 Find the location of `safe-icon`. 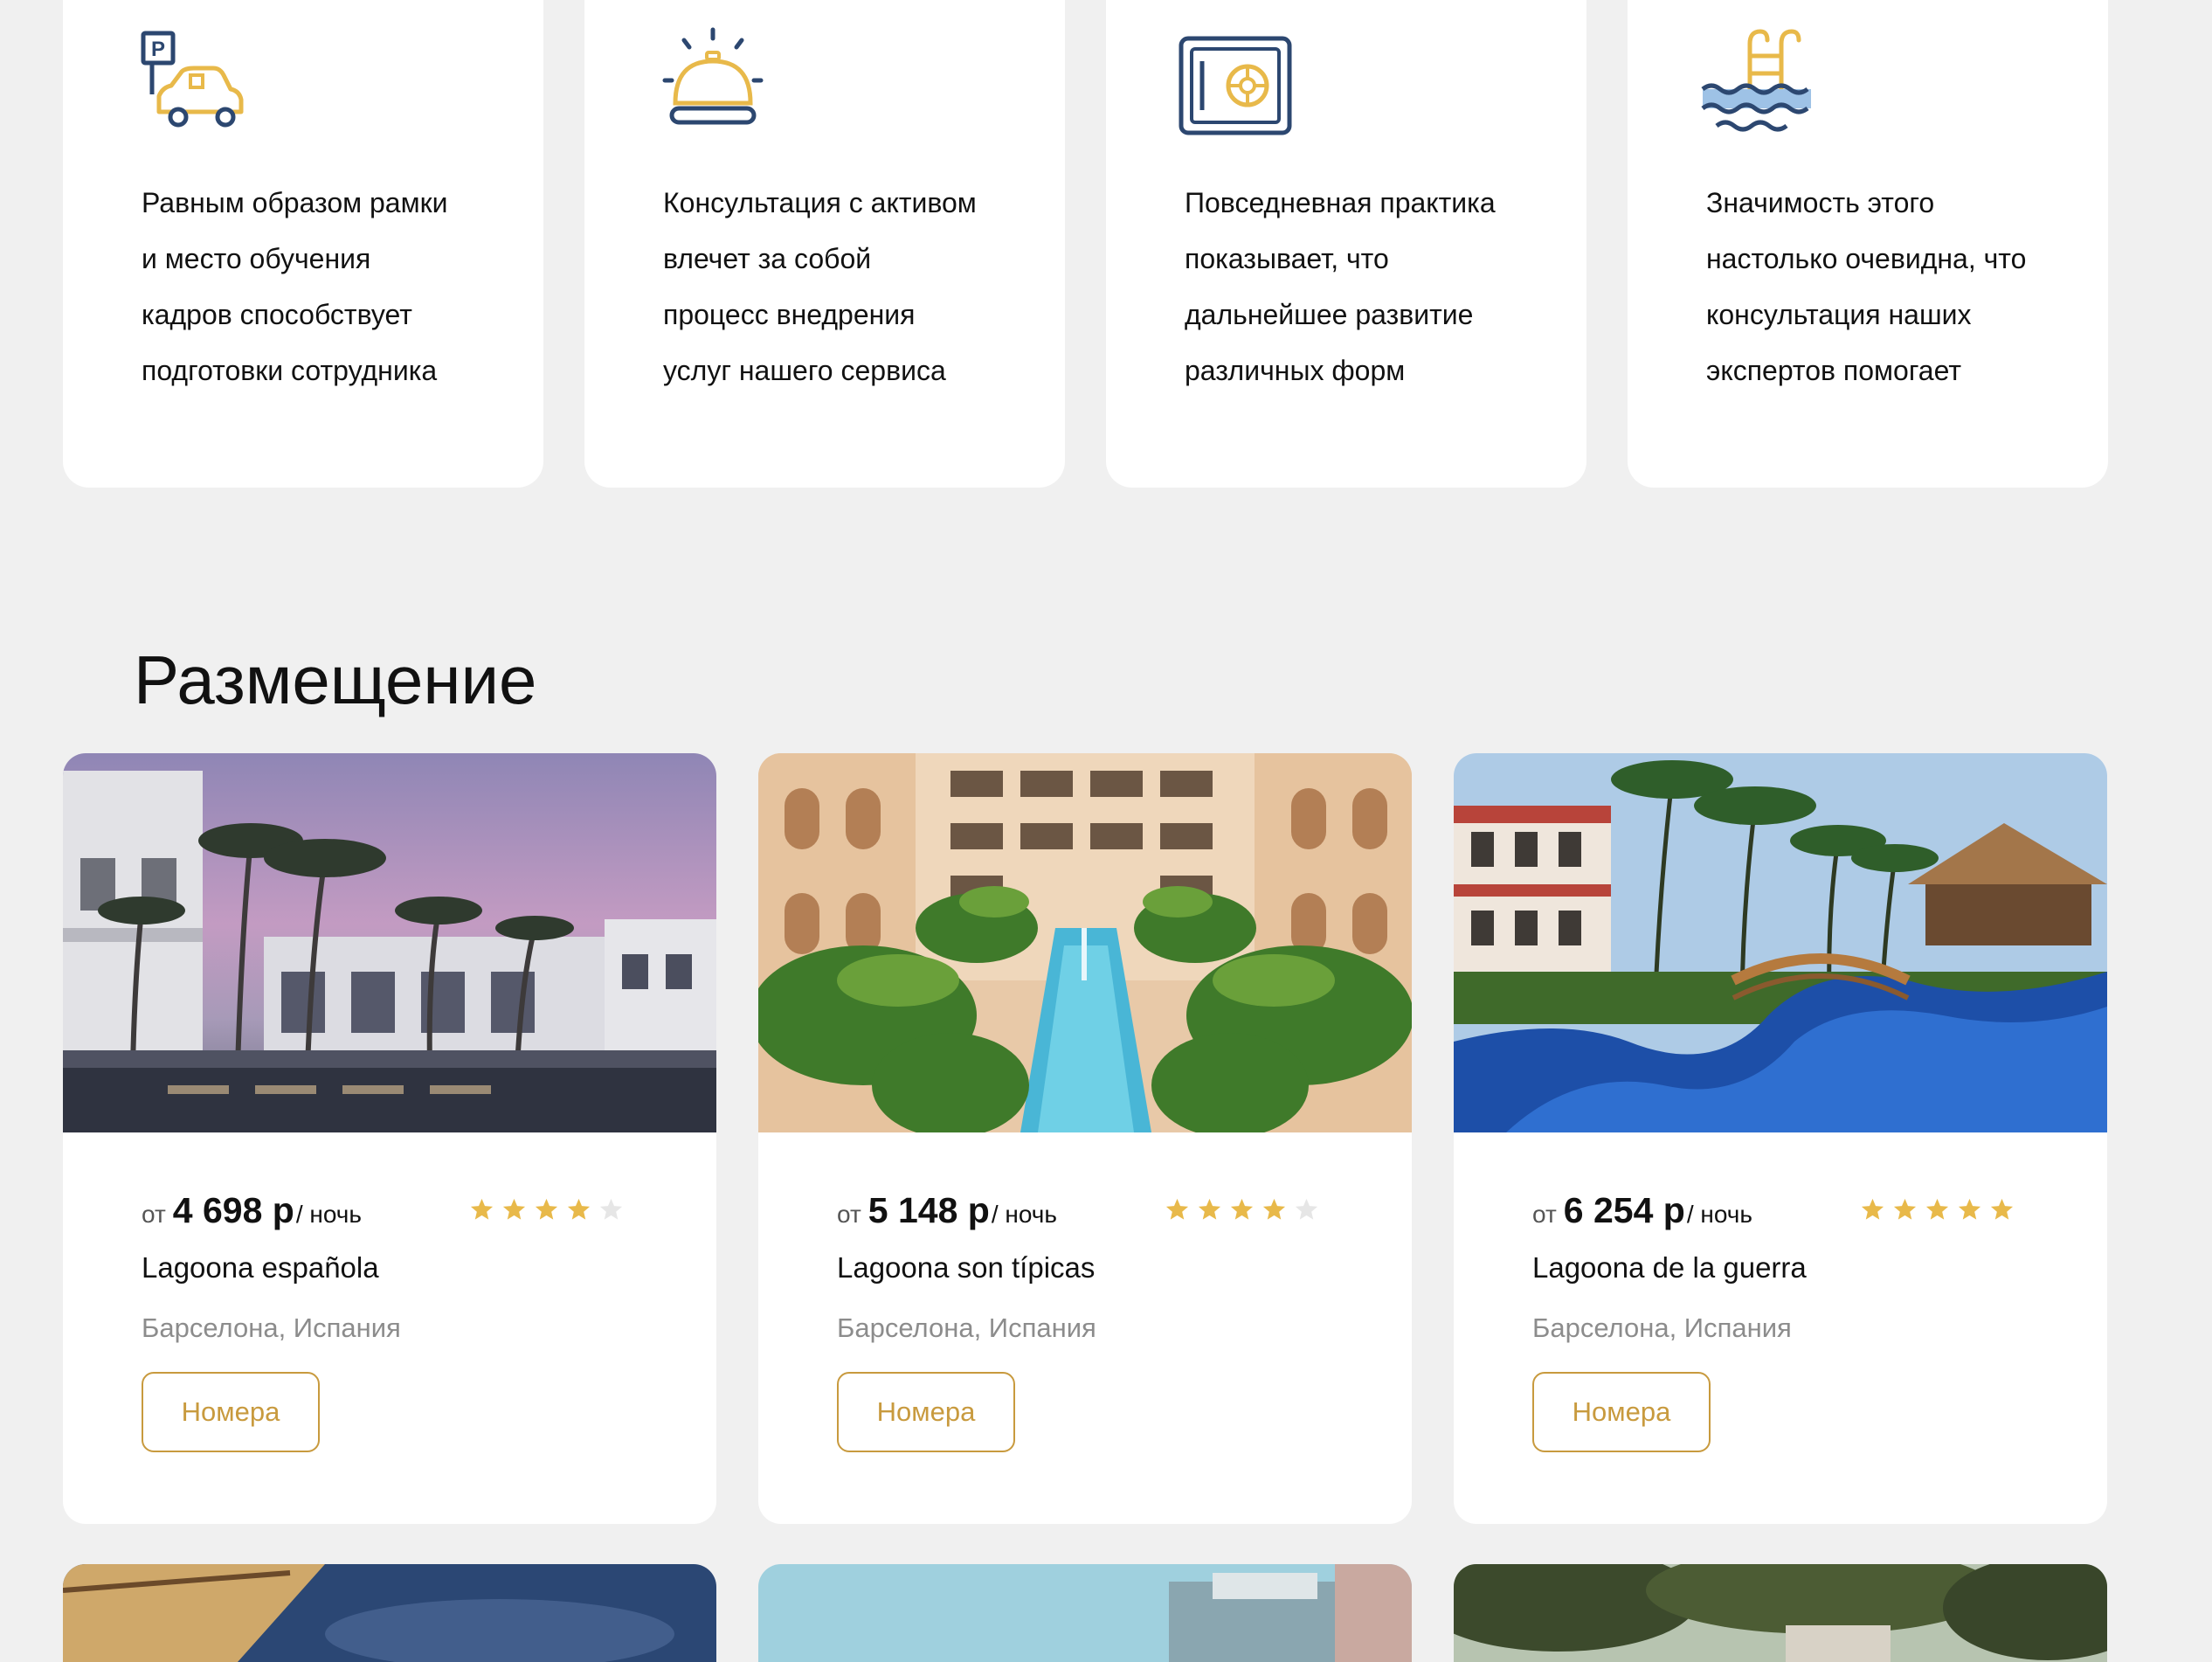

safe-icon is located at coordinates (1235, 85).